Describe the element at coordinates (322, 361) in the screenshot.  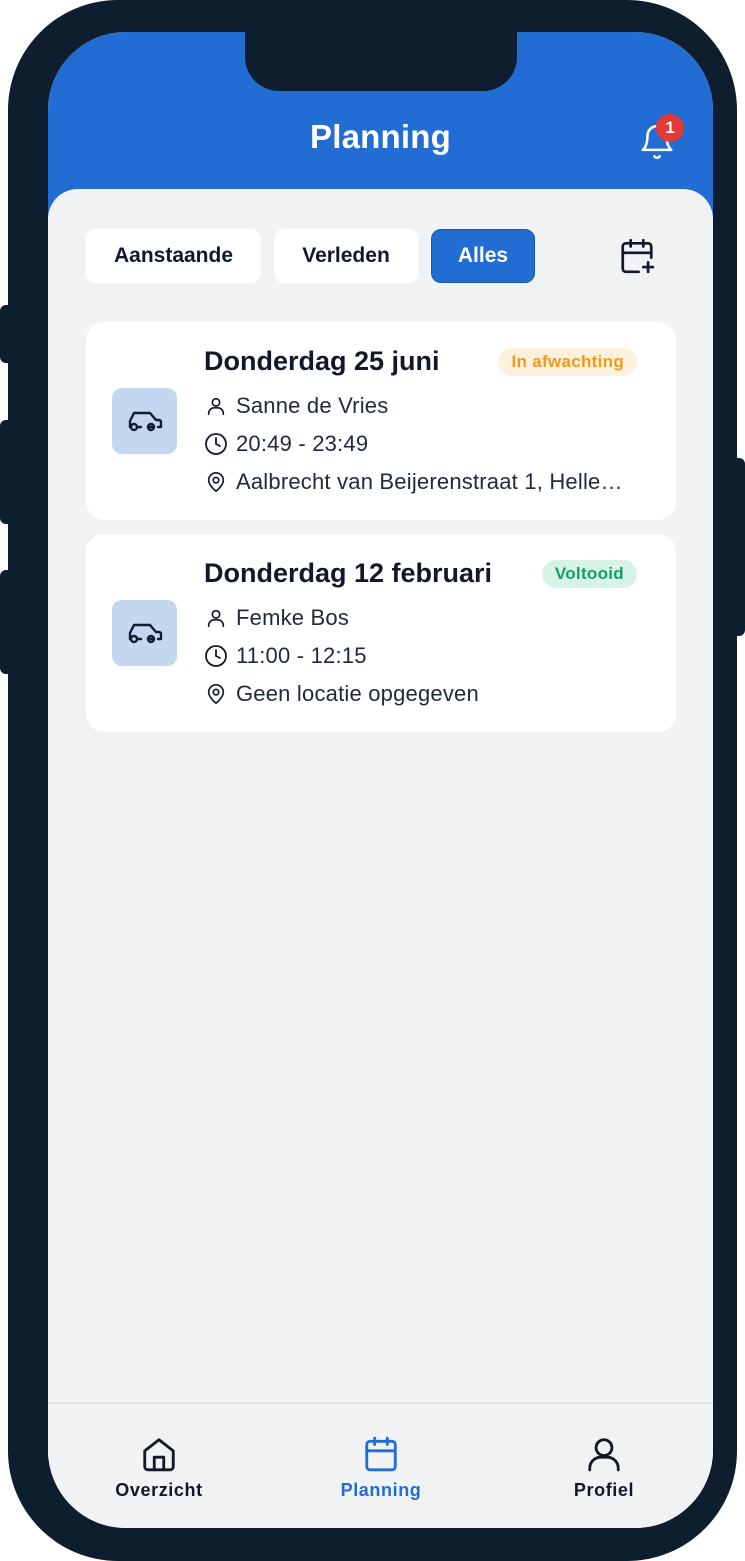
I see `appointment-date: Donderdag 25 juni` at that location.